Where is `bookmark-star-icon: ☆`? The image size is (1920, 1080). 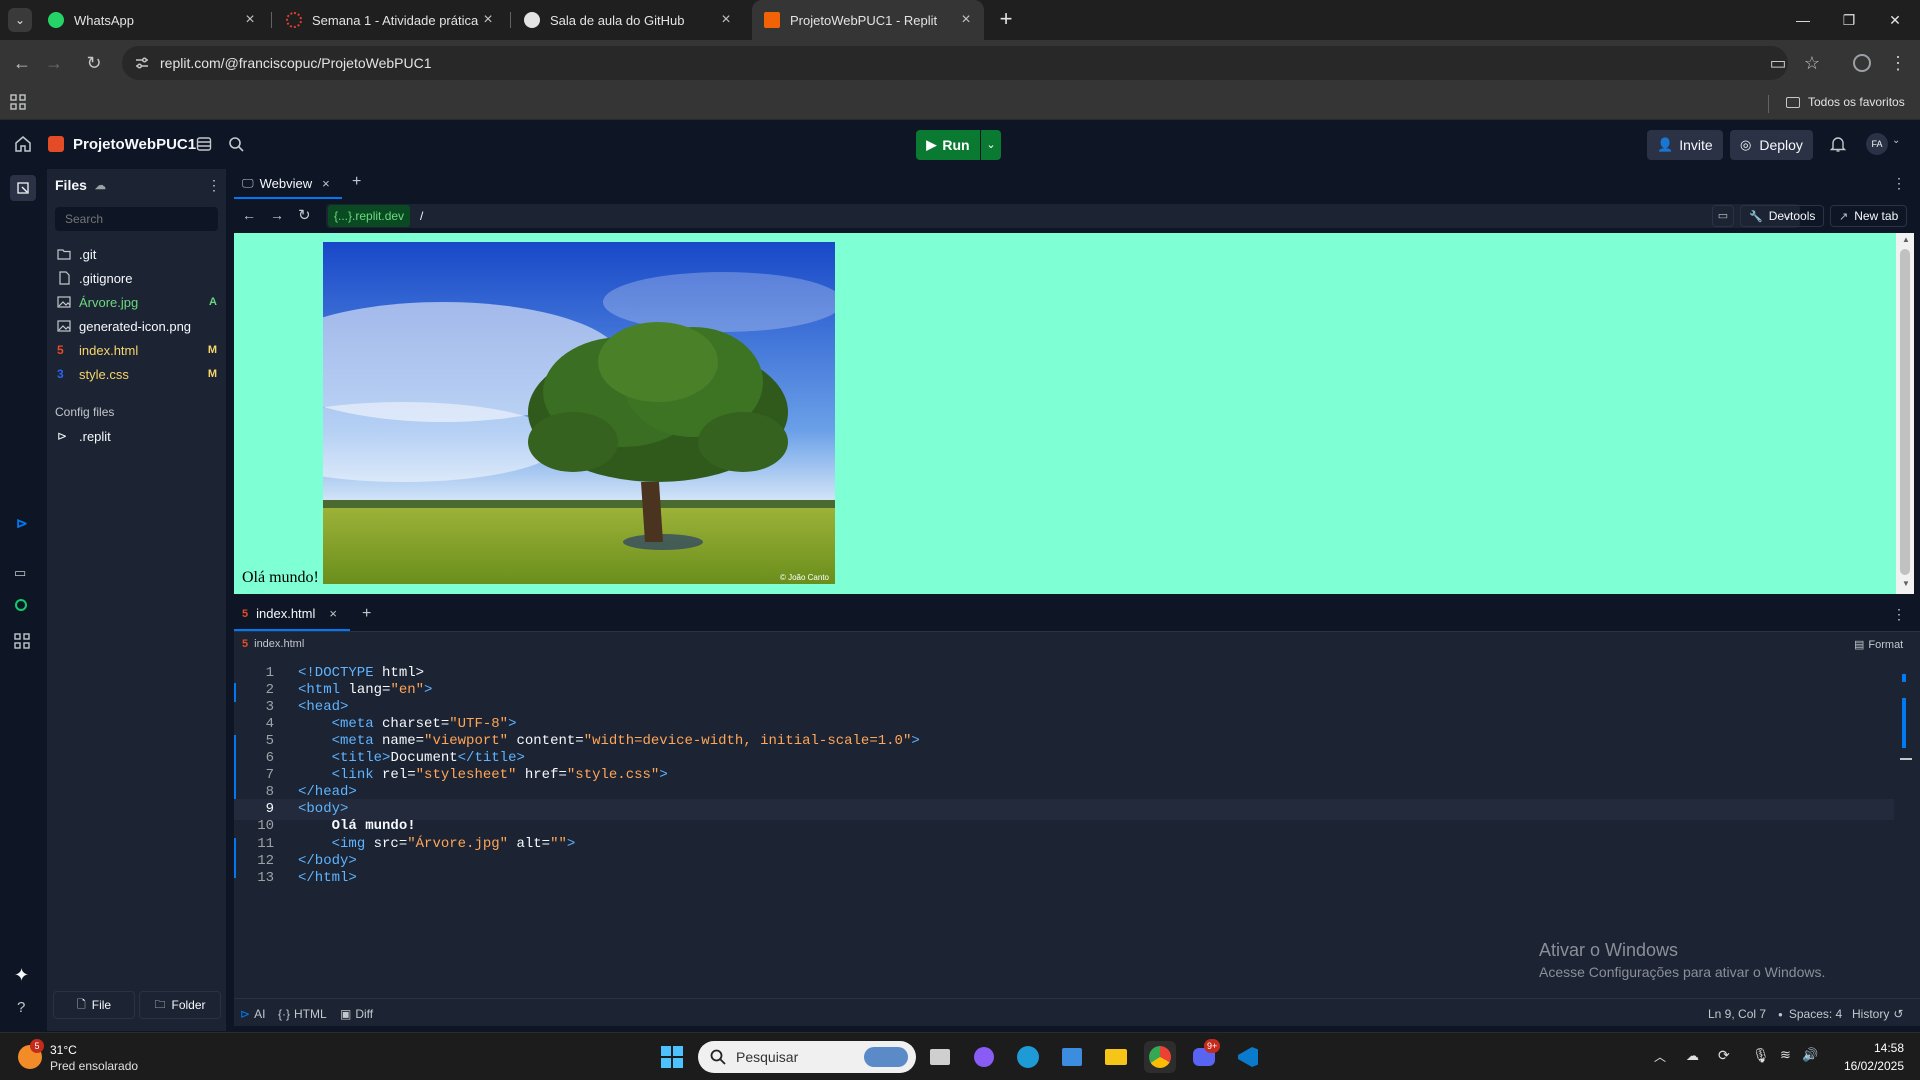 bookmark-star-icon: ☆ is located at coordinates (1812, 63).